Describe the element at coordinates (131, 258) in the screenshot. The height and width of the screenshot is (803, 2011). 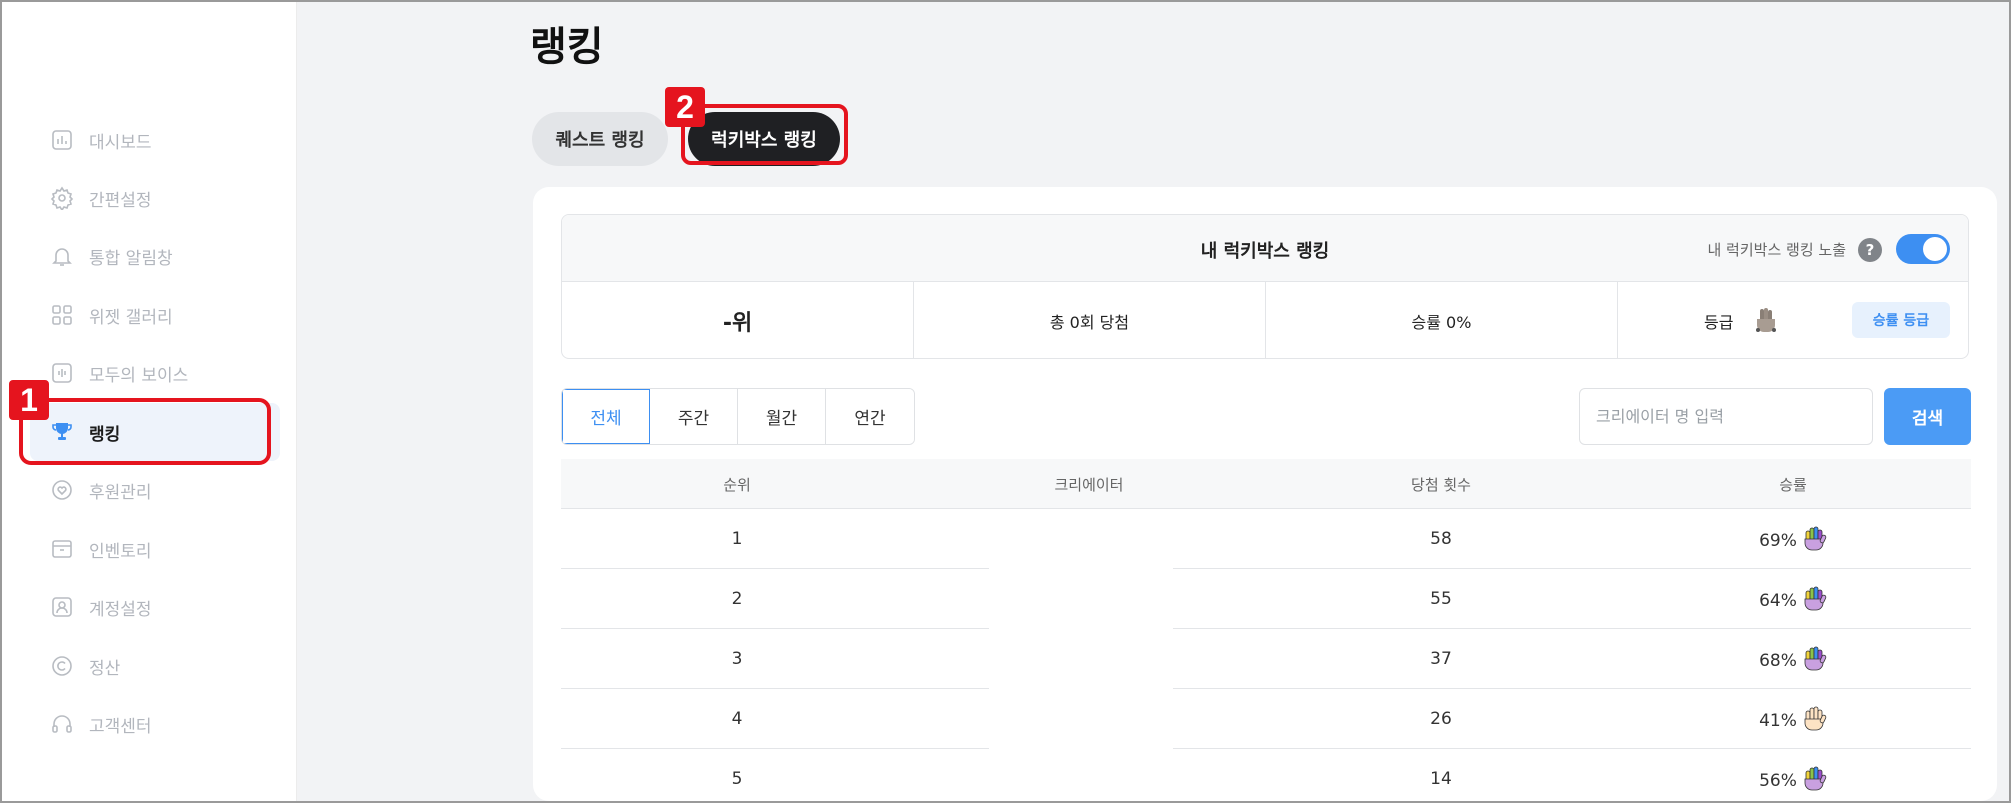
I see `sidebar-item-label: 통합 알림창` at that location.